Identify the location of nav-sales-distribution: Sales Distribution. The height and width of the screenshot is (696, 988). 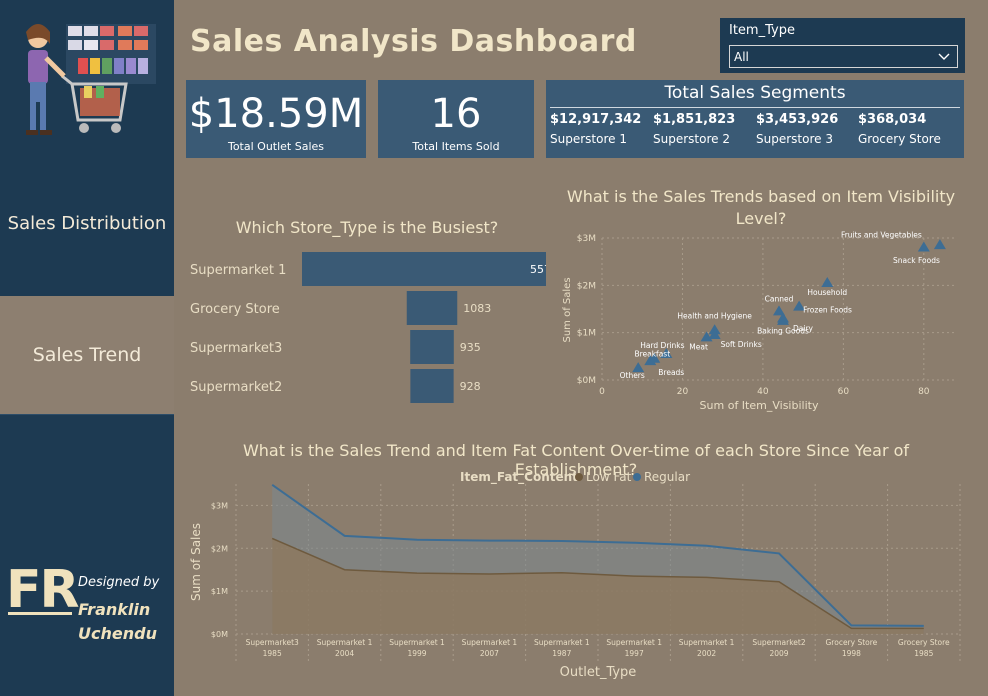
(87, 223).